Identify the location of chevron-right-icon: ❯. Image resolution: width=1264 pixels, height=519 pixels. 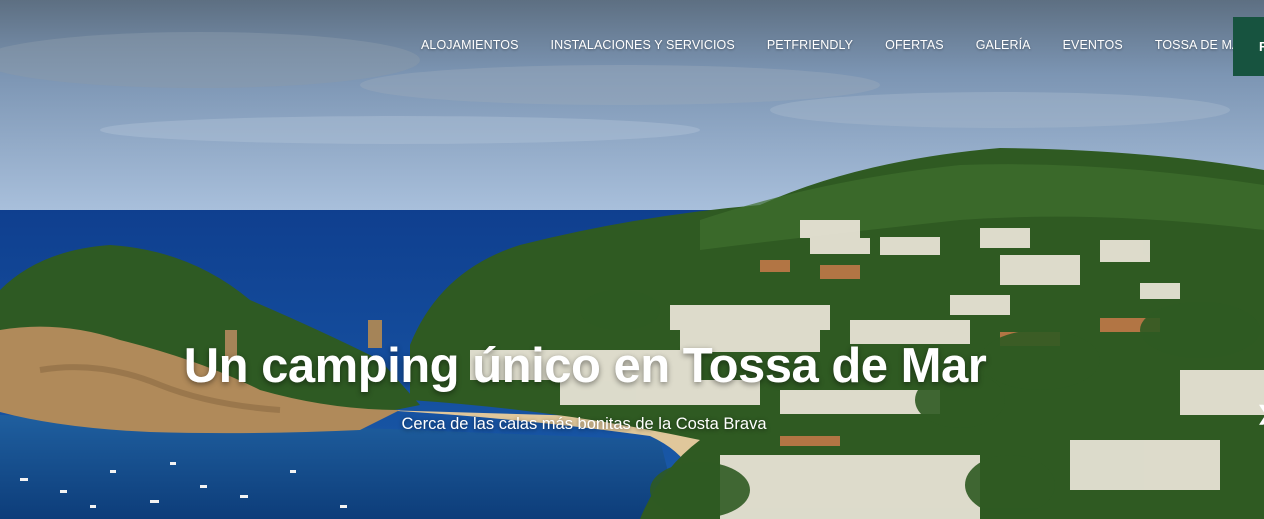
(1260, 414).